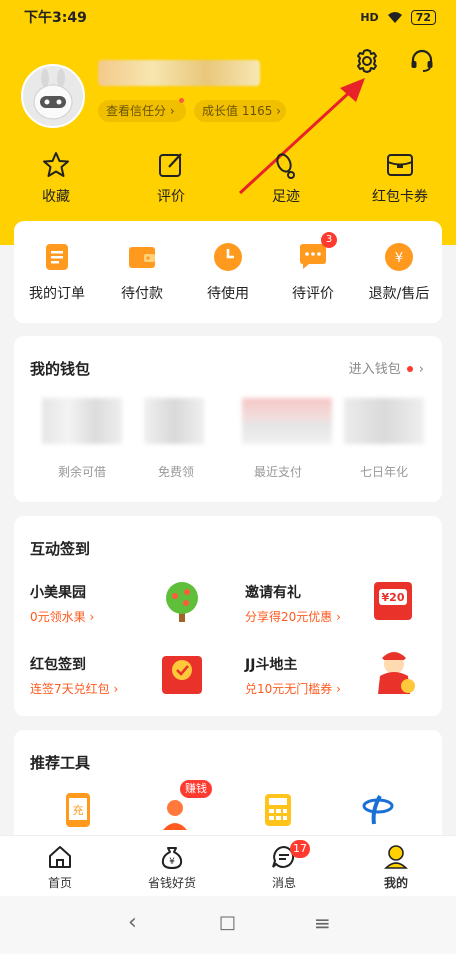  Describe the element at coordinates (142, 294) in the screenshot. I see `order-label: 待付款` at that location.